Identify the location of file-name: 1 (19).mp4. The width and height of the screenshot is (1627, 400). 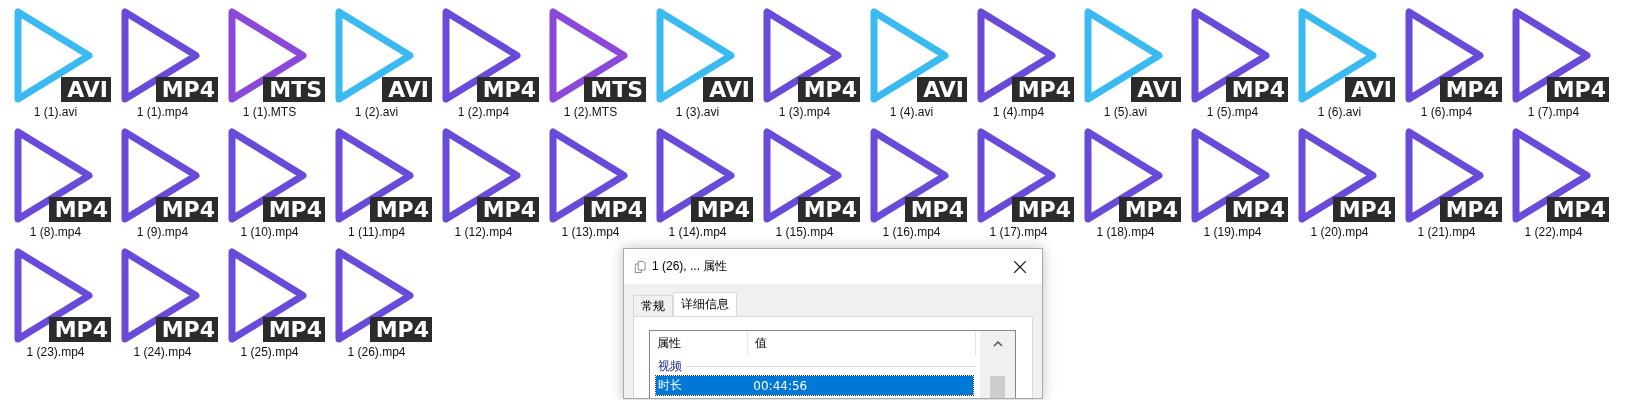
(1232, 232).